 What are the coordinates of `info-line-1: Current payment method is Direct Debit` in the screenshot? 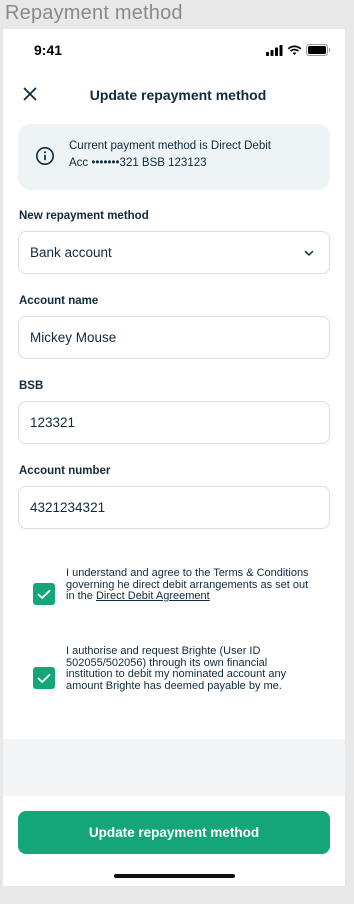 It's located at (170, 146).